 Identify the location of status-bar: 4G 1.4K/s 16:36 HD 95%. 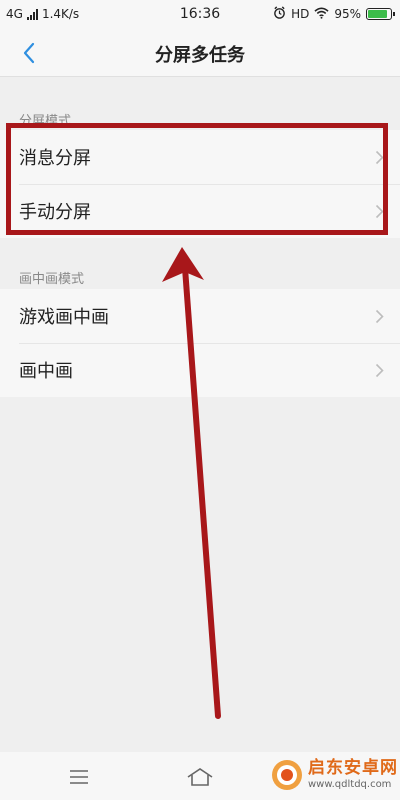
(200, 15).